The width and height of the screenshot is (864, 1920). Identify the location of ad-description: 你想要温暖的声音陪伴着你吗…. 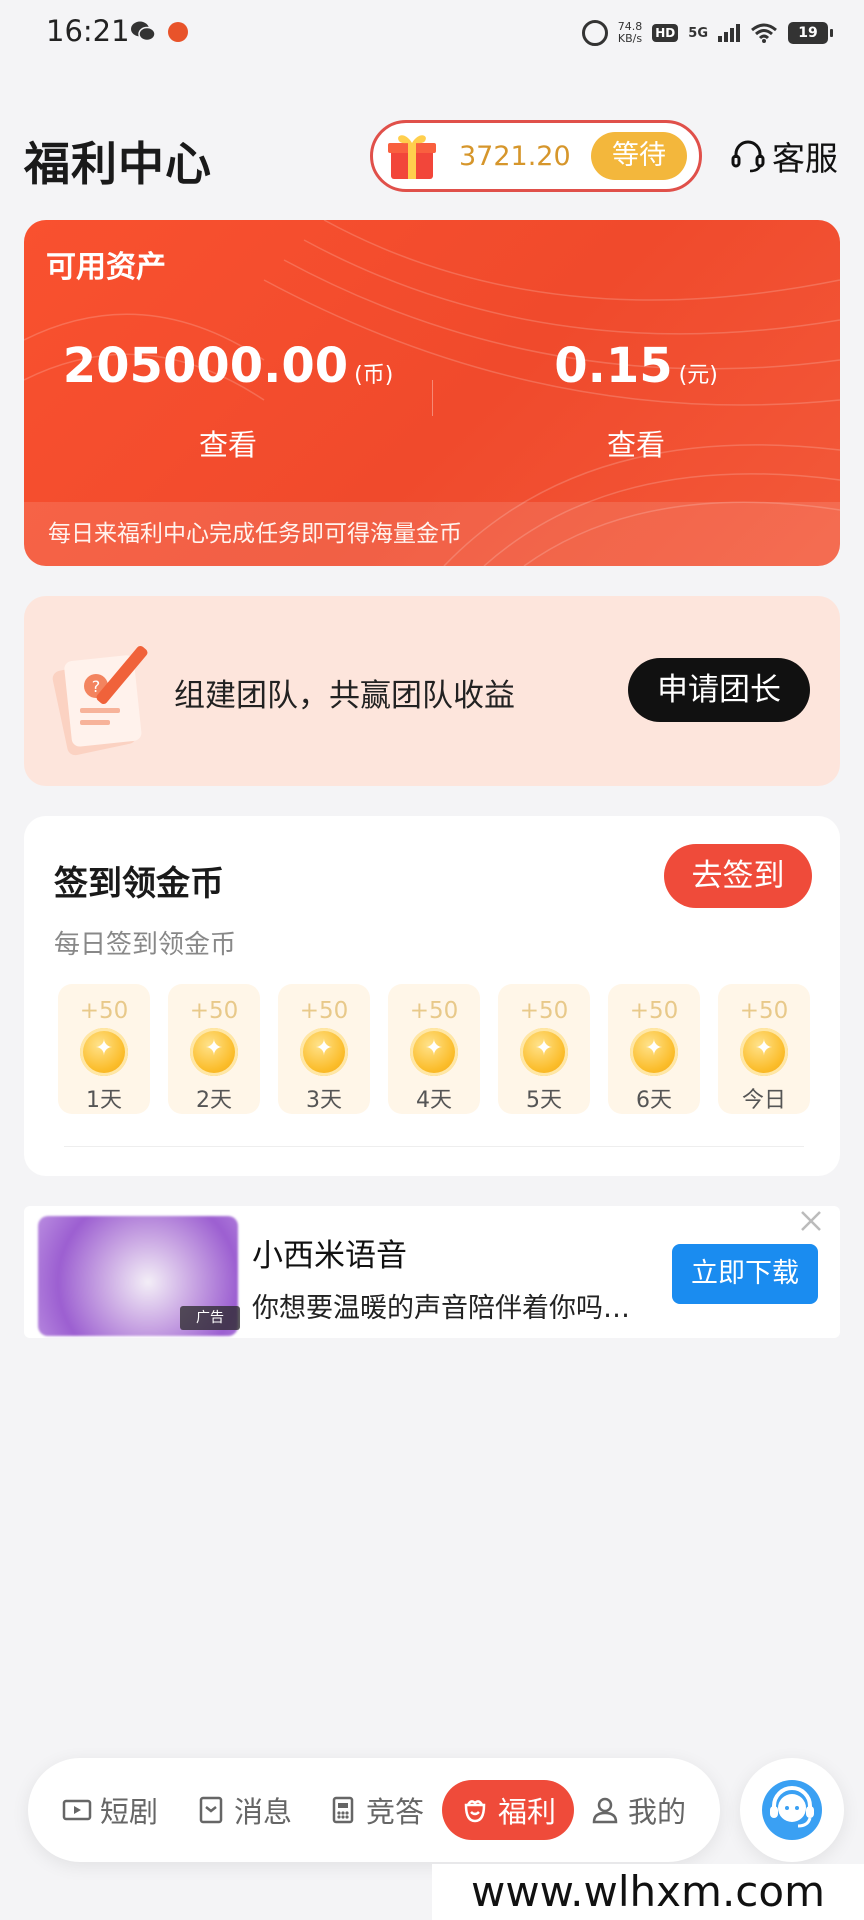
(452, 1305).